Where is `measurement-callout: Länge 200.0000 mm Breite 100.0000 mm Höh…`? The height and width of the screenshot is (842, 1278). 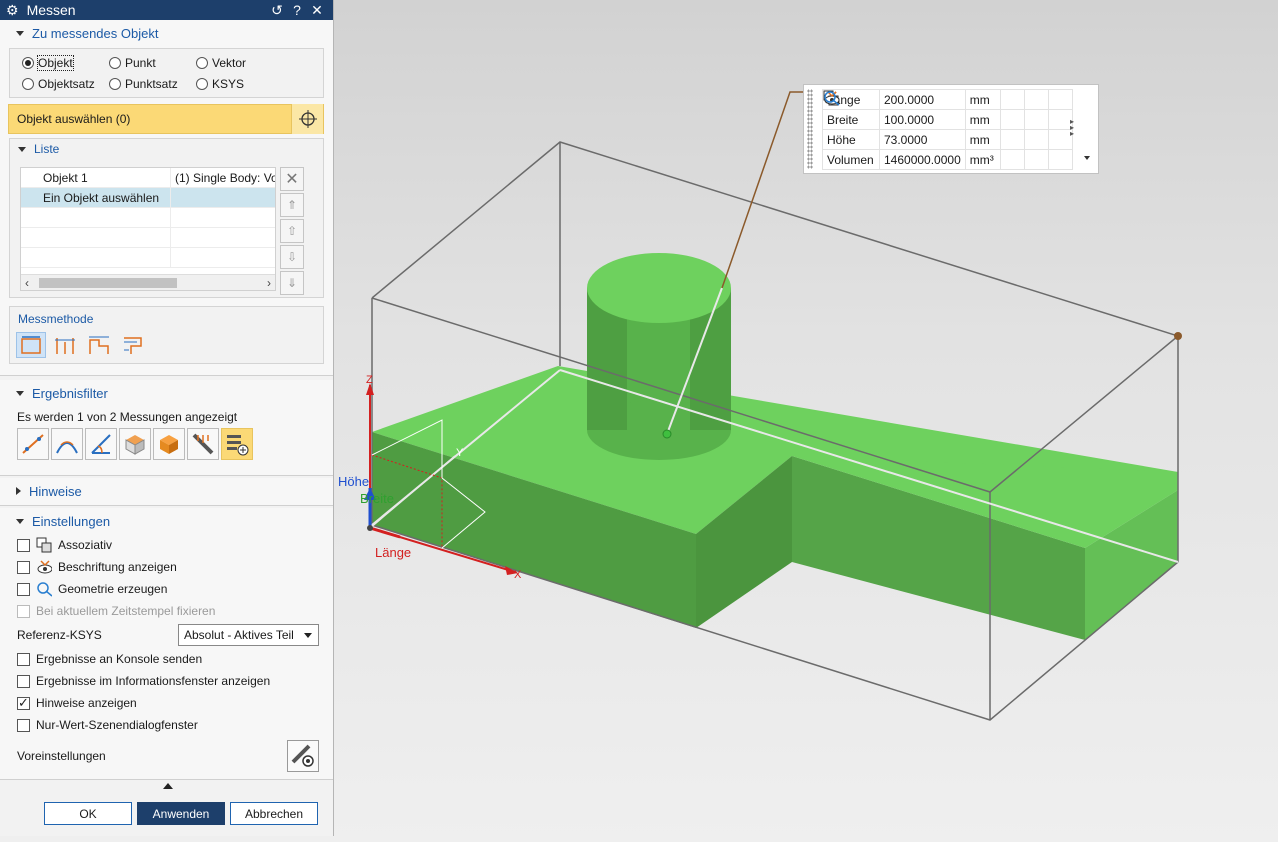 measurement-callout: Länge 200.0000 mm Breite 100.0000 mm Höh… is located at coordinates (951, 129).